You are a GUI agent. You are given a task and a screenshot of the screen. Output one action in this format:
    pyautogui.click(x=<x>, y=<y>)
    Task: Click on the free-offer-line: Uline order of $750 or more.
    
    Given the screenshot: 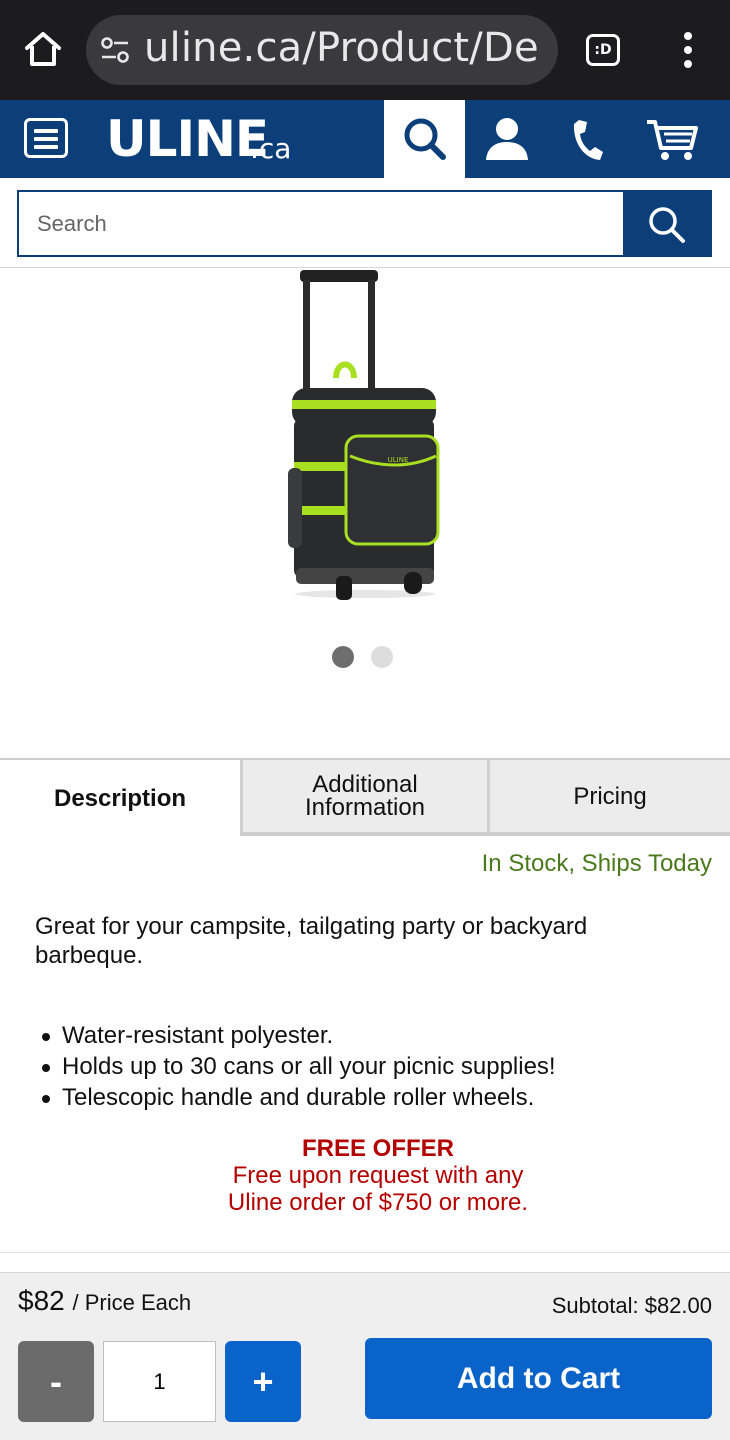 What is the action you would take?
    pyautogui.click(x=378, y=1202)
    